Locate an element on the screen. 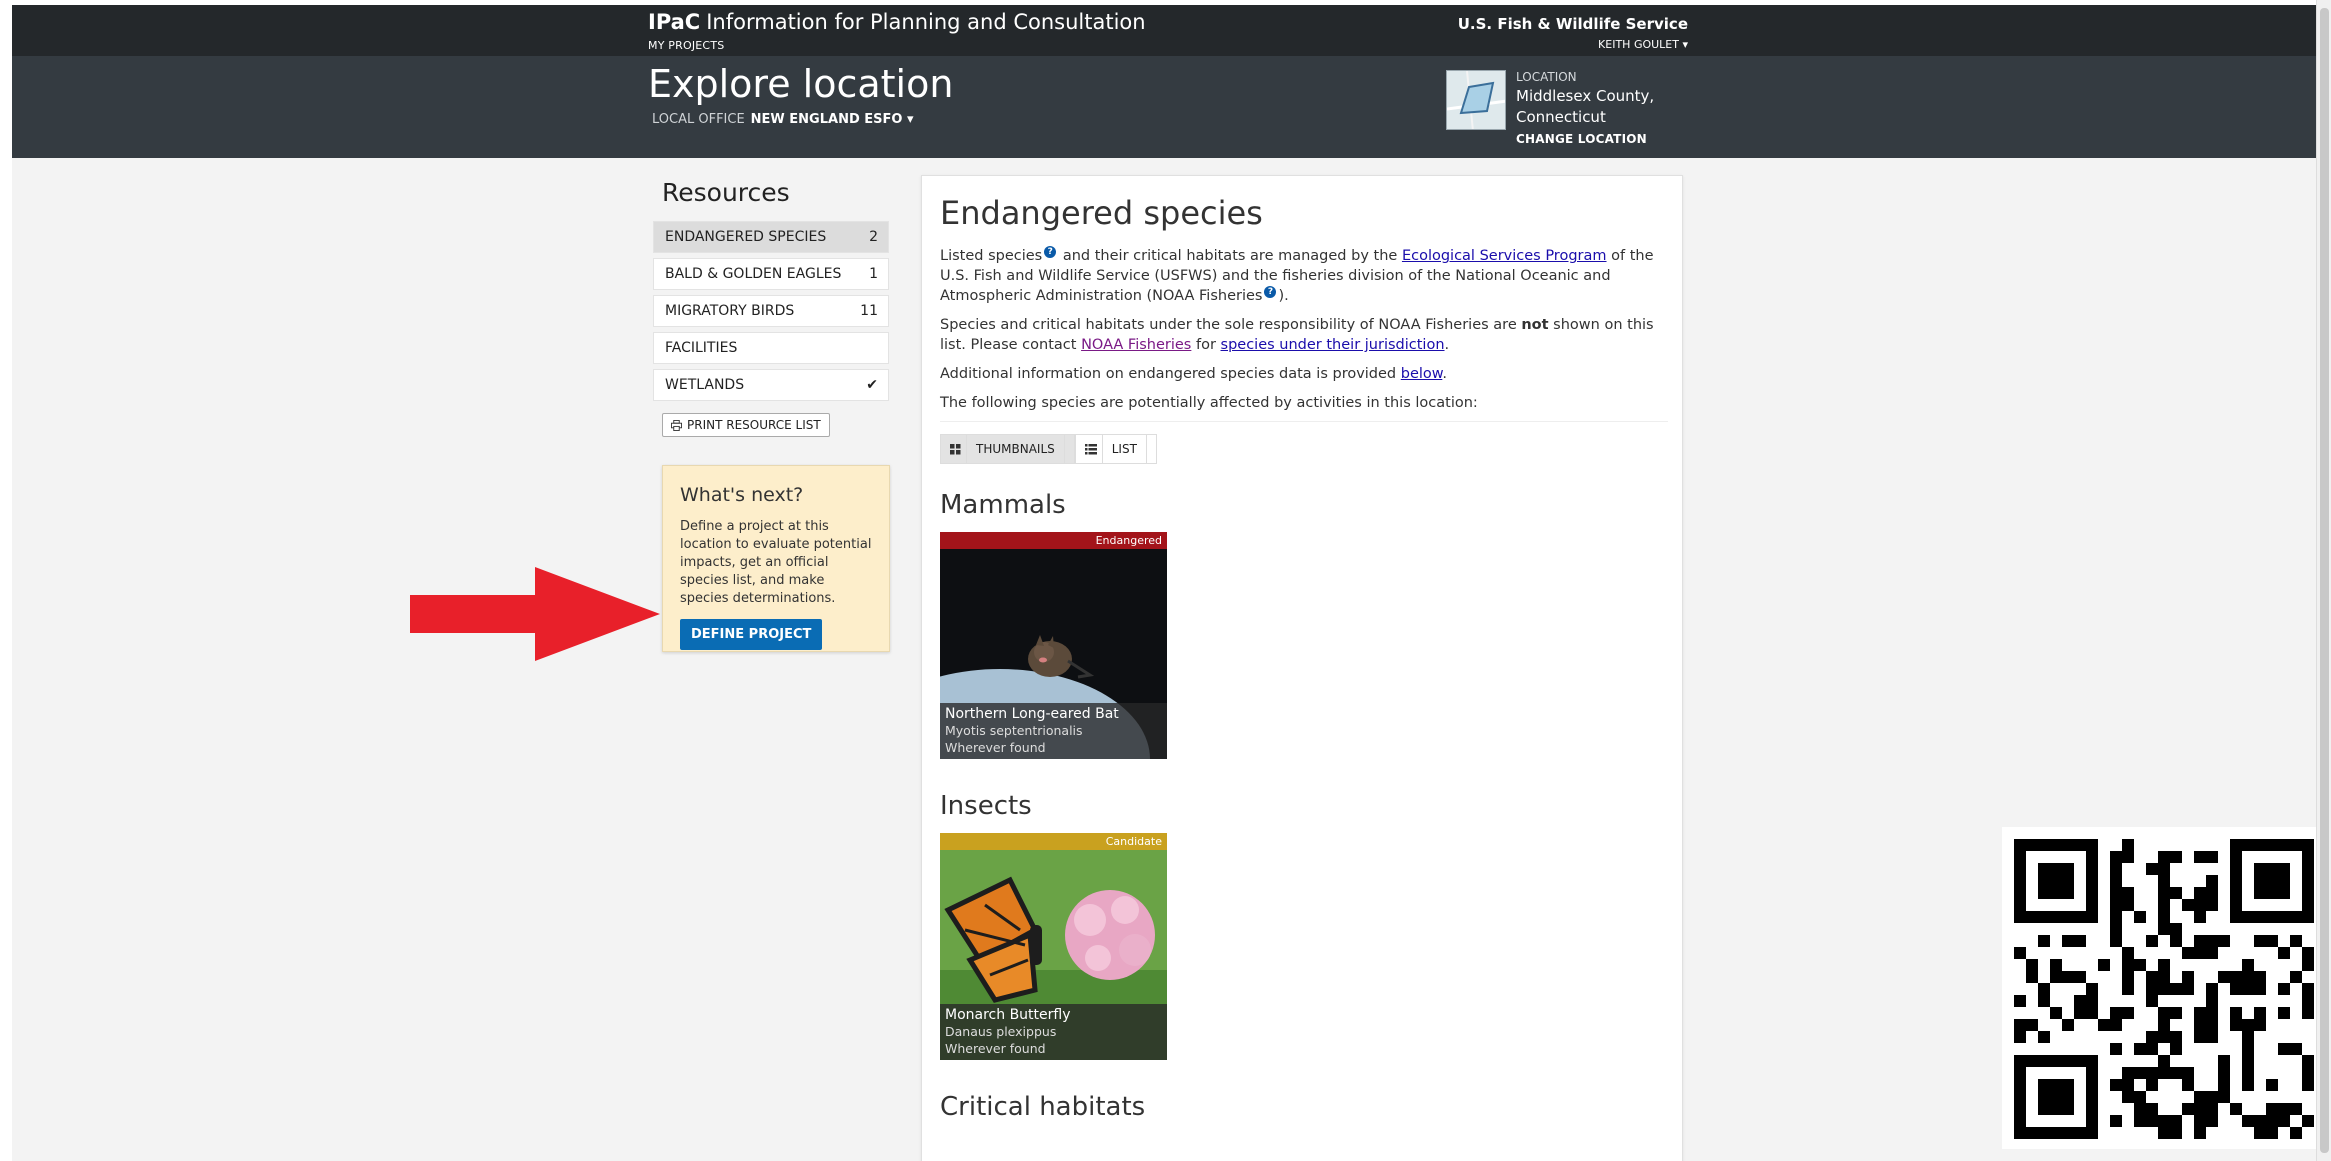 This screenshot has height=1161, width=2331. location-map-thumbnail is located at coordinates (1476, 100).